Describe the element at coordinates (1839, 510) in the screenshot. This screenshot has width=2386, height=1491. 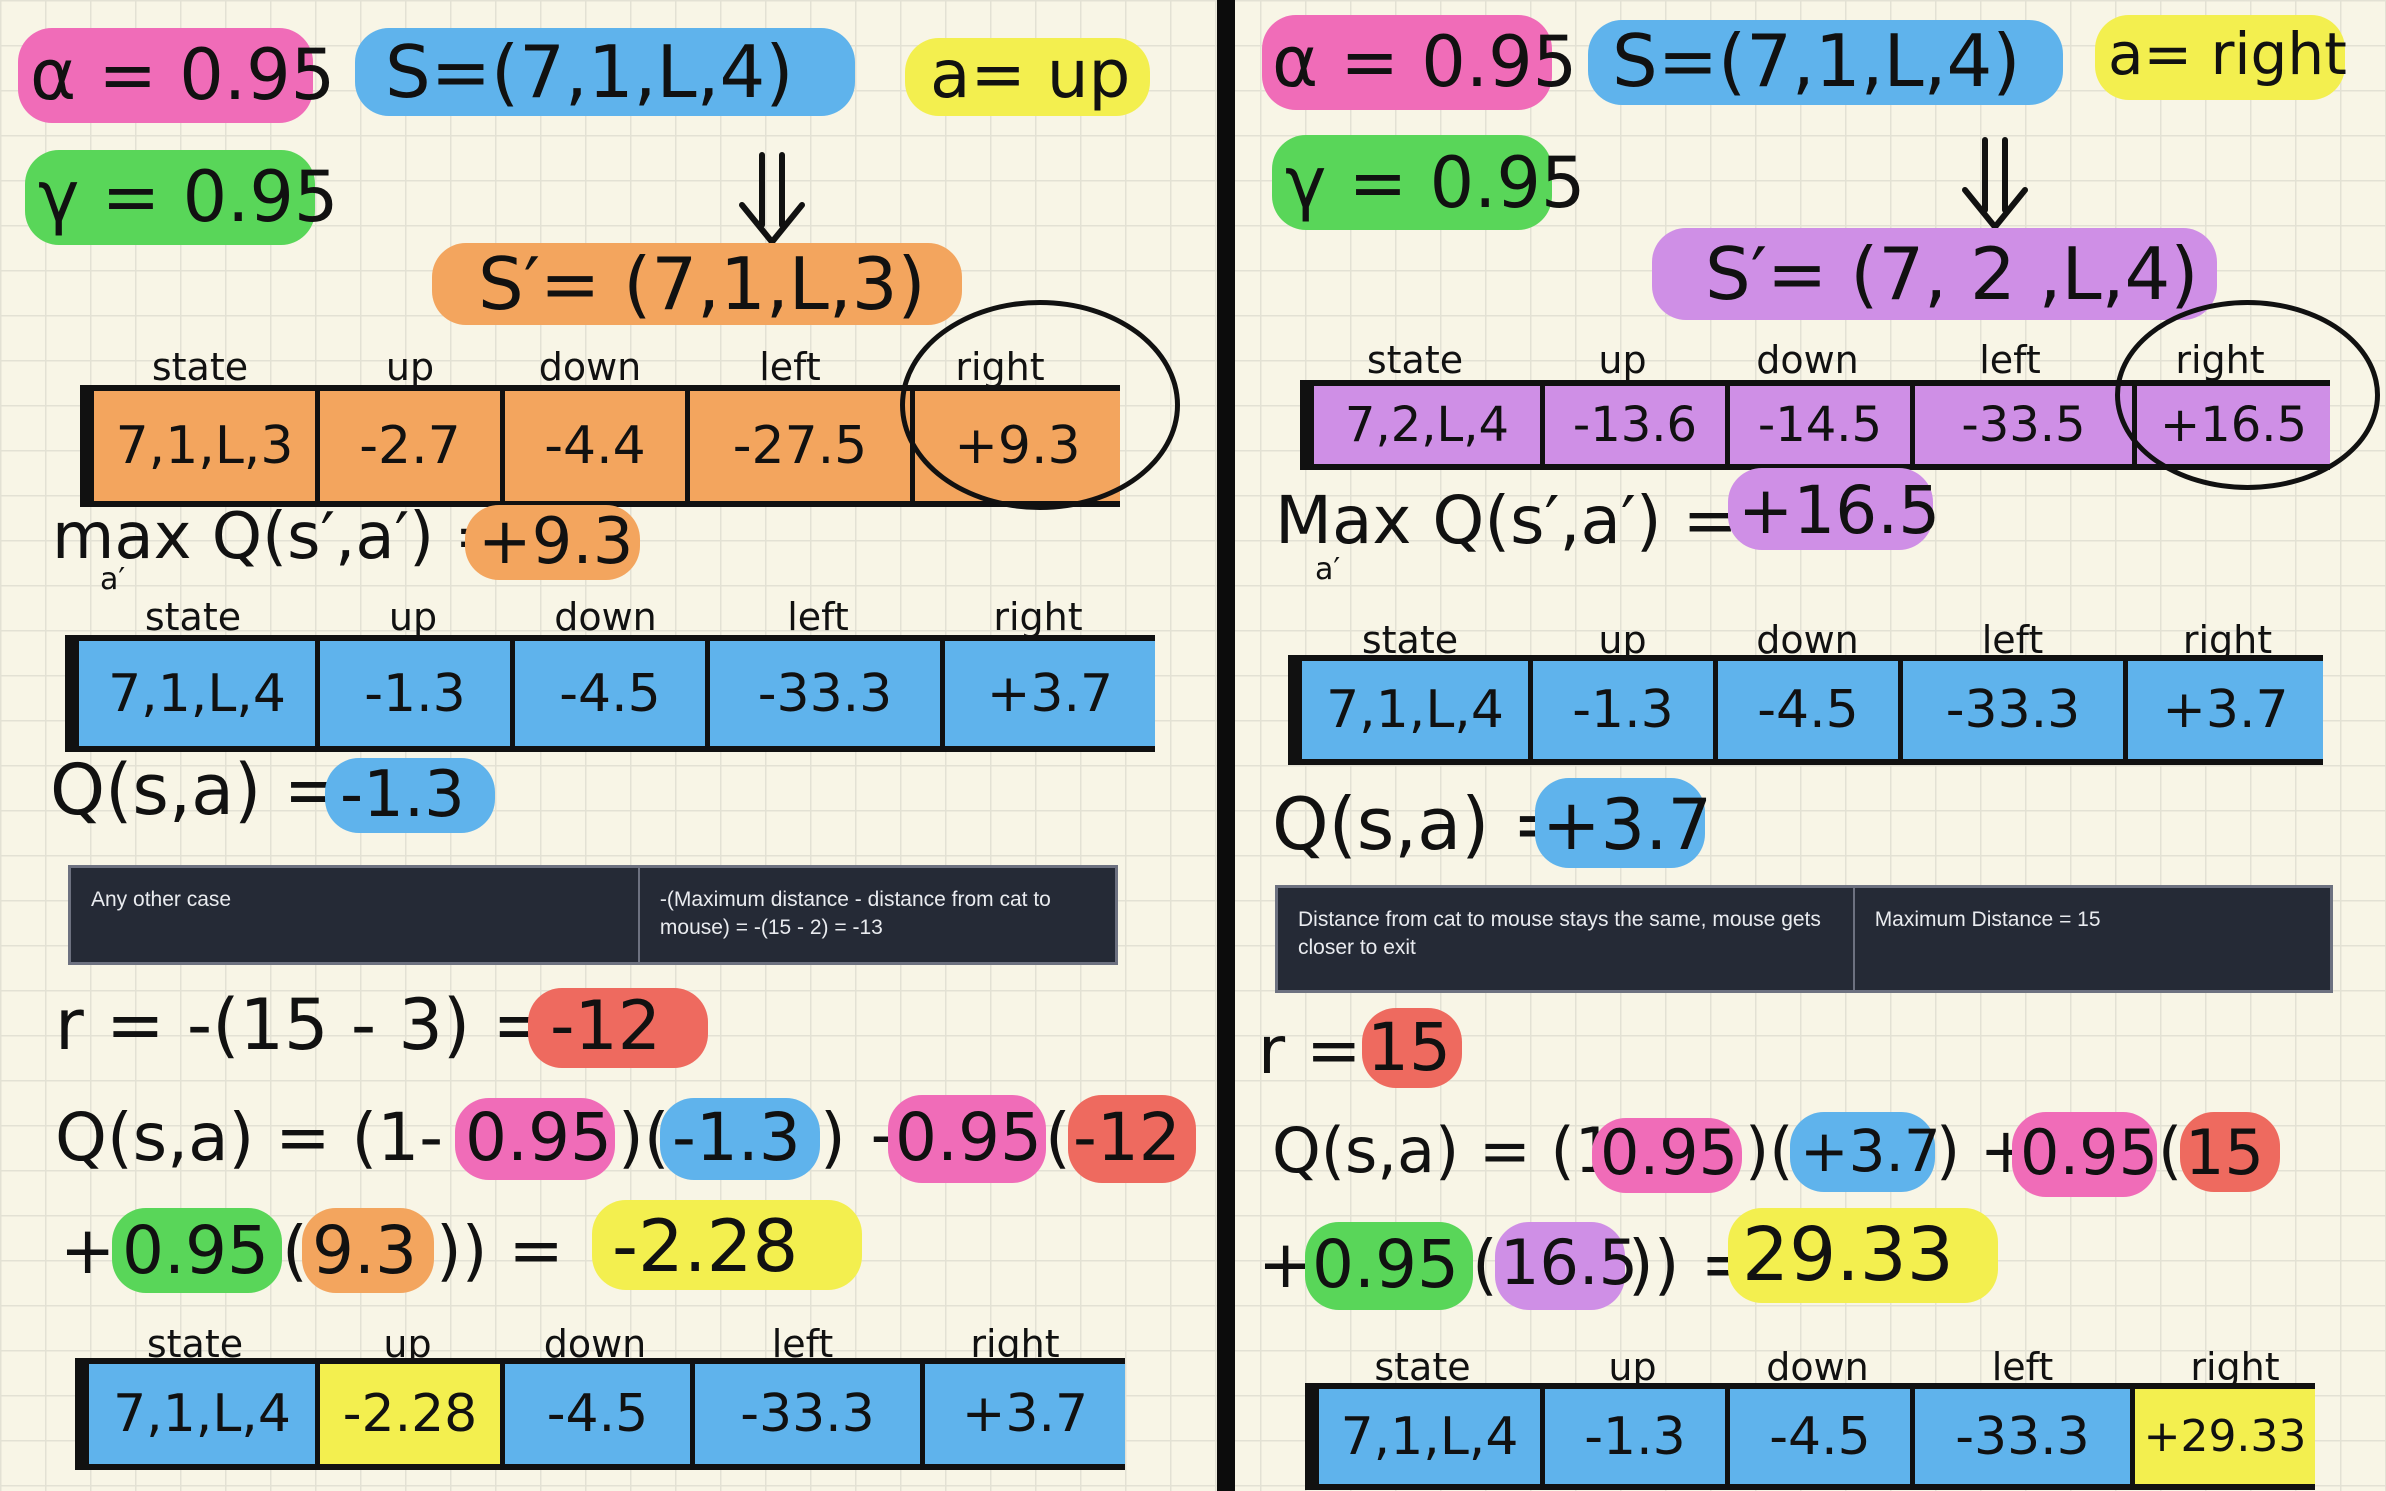
I see `max-value: +16.5` at that location.